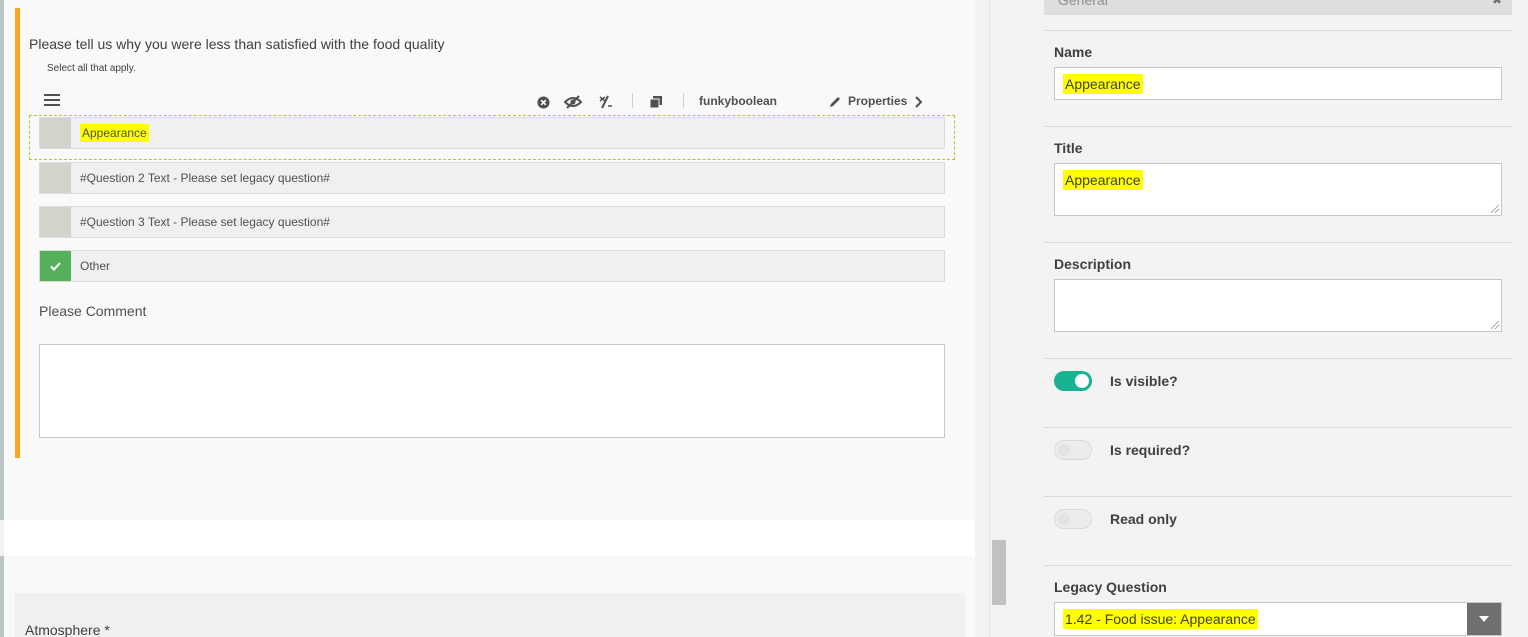 This screenshot has width=1528, height=637. I want to click on name-property: Name Appearance, so click(1278, 78).